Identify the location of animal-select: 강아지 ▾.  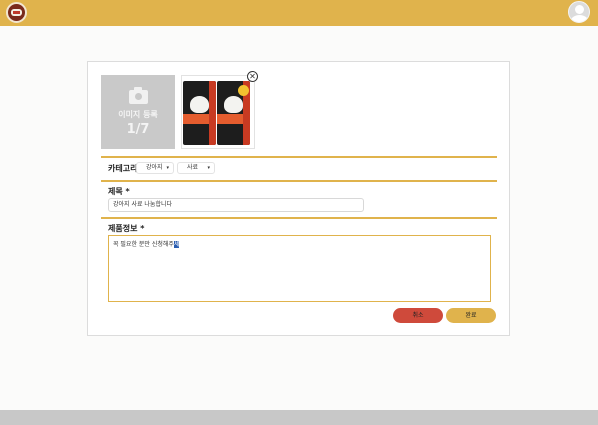
(155, 168).